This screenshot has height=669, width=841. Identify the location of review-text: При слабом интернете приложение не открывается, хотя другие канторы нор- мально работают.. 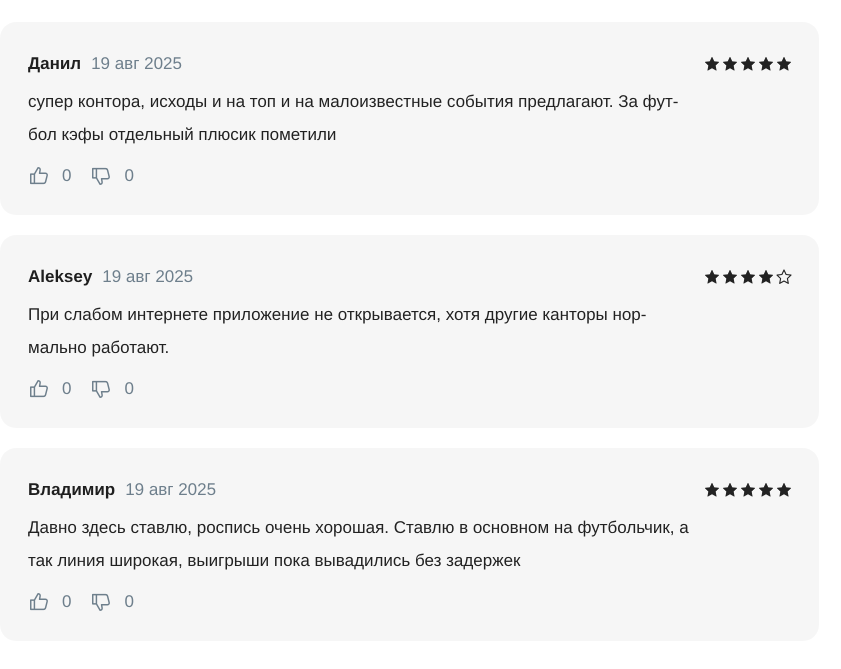
(338, 331).